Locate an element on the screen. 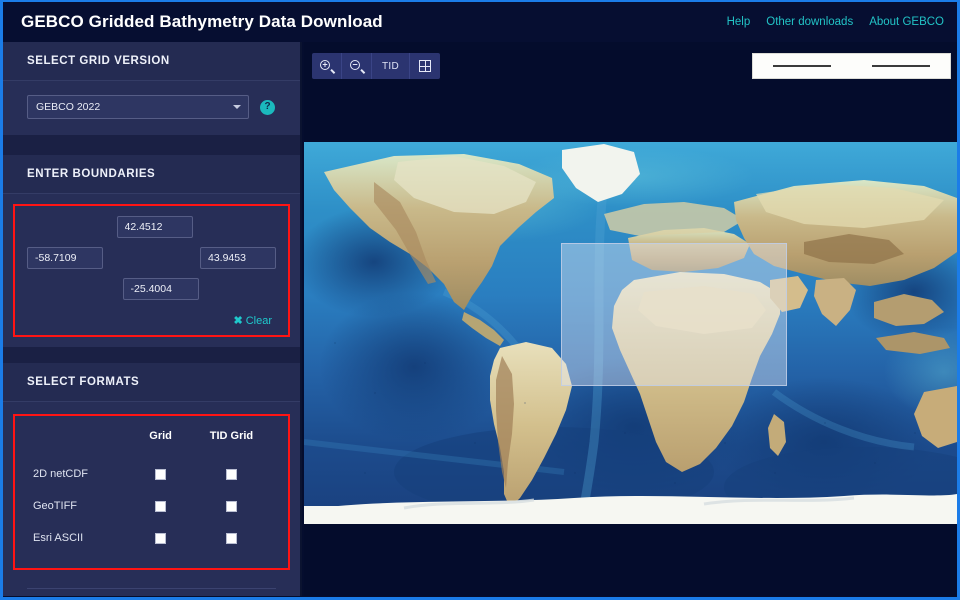 The width and height of the screenshot is (960, 600). format-label-2d-netcdf: 2D netCDF is located at coordinates (61, 474).